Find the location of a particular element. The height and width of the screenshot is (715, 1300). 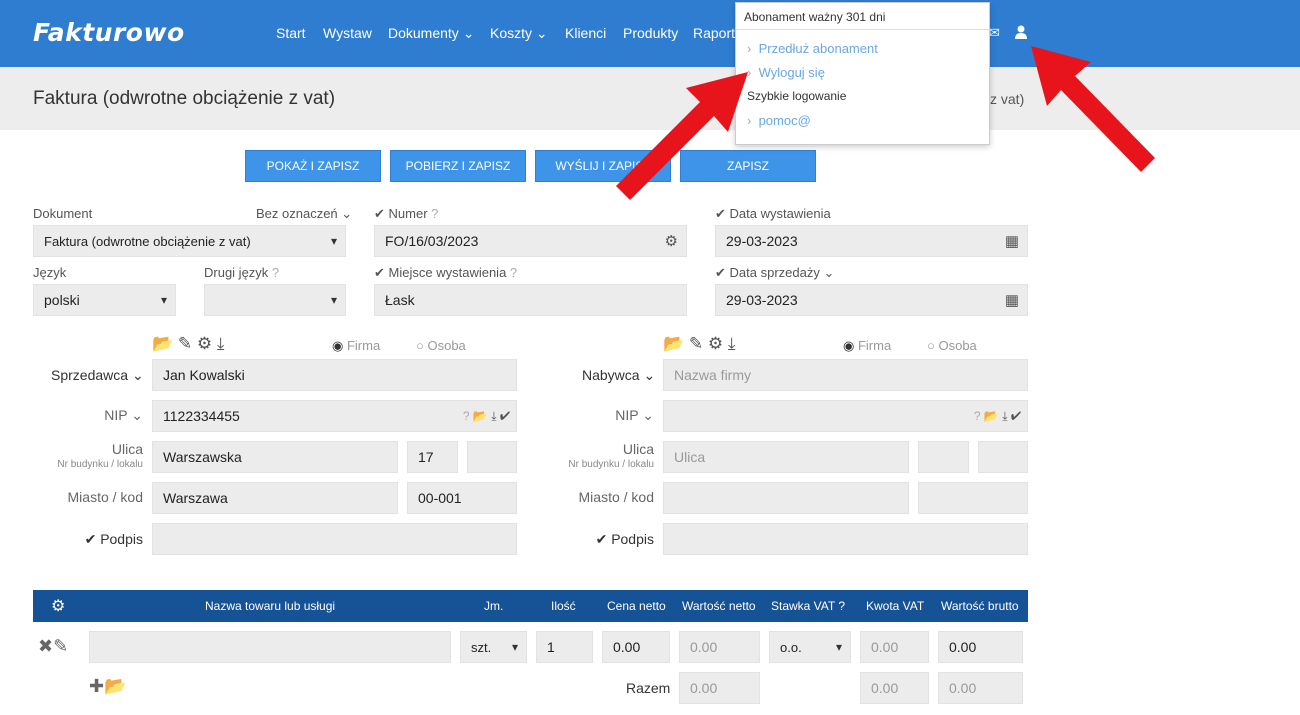

buyer-toolbar: 📂 ✎ ⚙ ⤓ is located at coordinates (699, 344).